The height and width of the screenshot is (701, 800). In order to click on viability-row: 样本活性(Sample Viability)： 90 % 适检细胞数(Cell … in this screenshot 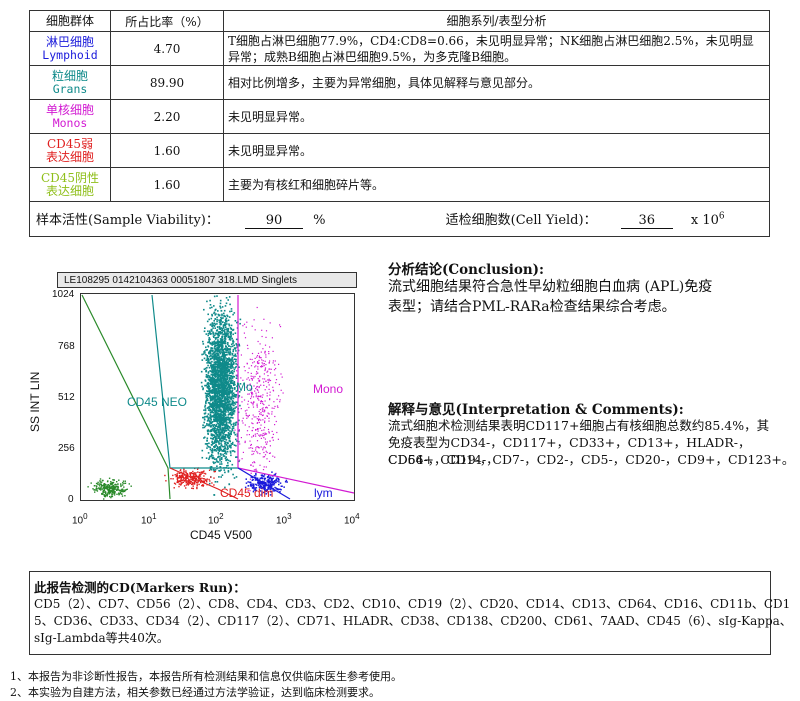, I will do `click(399, 219)`.